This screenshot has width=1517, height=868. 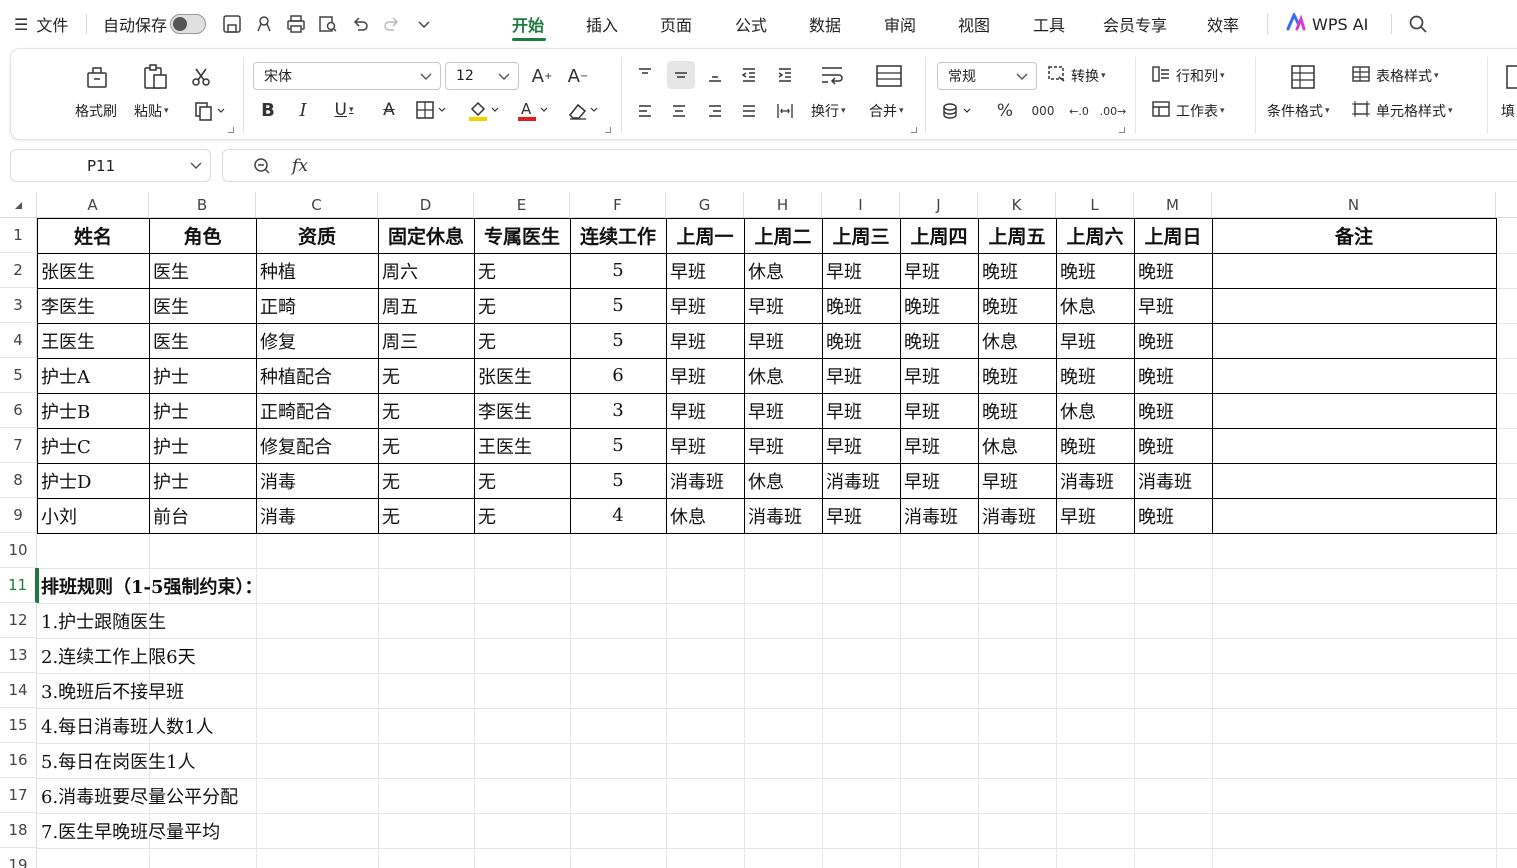 What do you see at coordinates (347, 76) in the screenshot?
I see `font-name-select: 宋体` at bounding box center [347, 76].